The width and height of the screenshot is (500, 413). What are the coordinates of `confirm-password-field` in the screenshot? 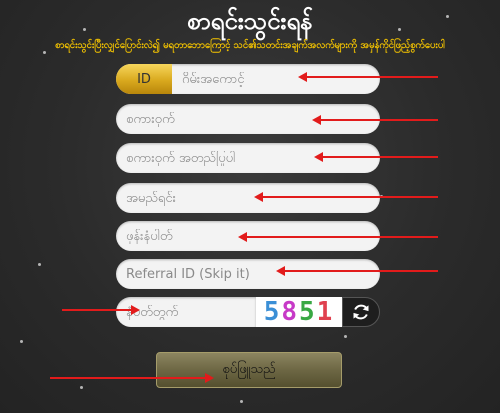 It's located at (248, 158).